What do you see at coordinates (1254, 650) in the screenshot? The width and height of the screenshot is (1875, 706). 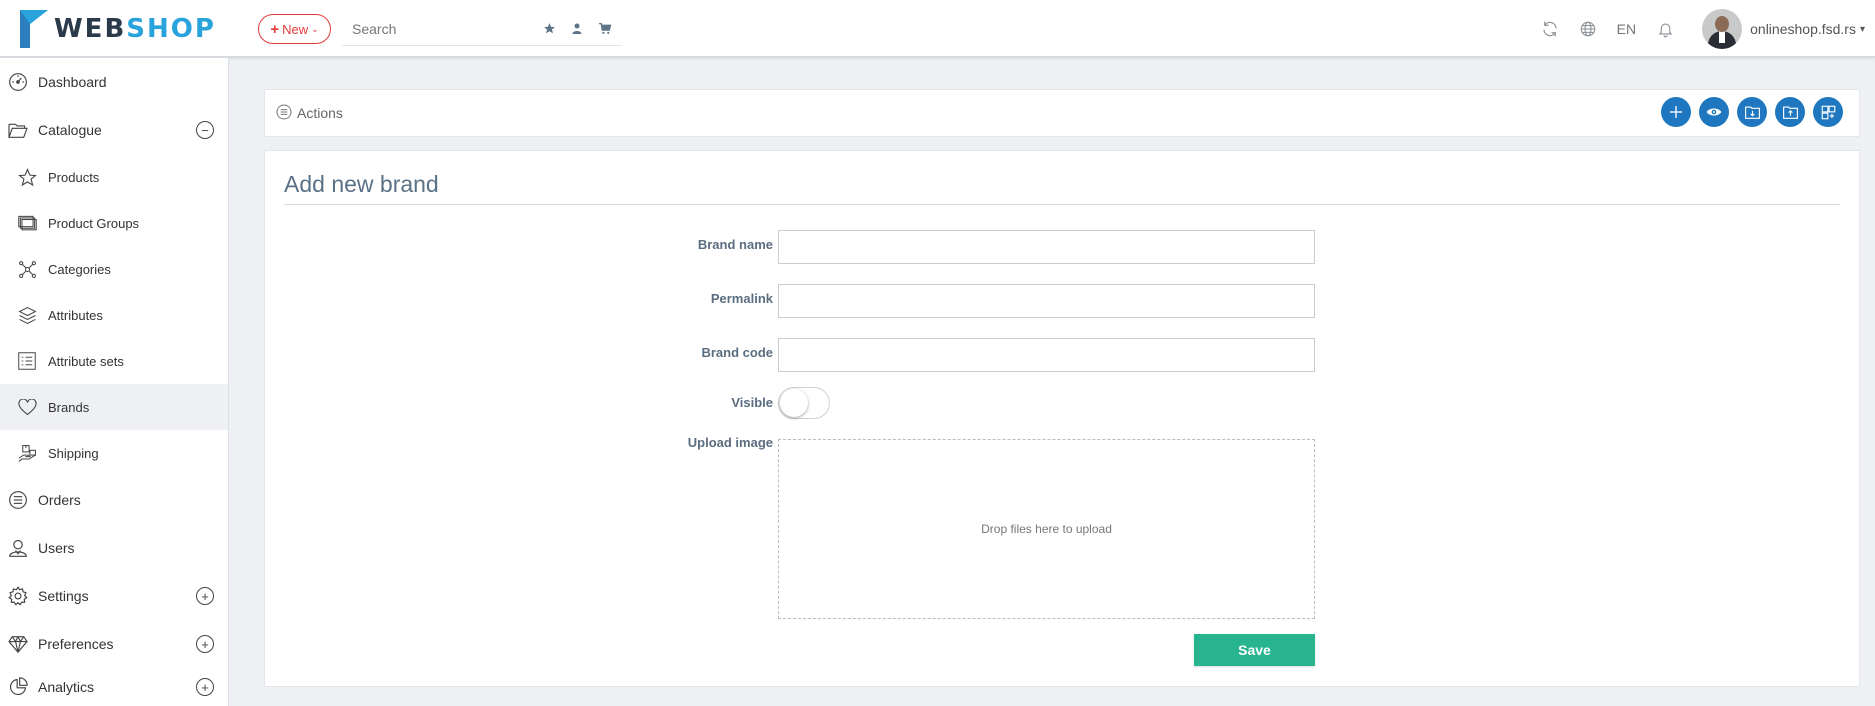 I see `save-button: Save` at bounding box center [1254, 650].